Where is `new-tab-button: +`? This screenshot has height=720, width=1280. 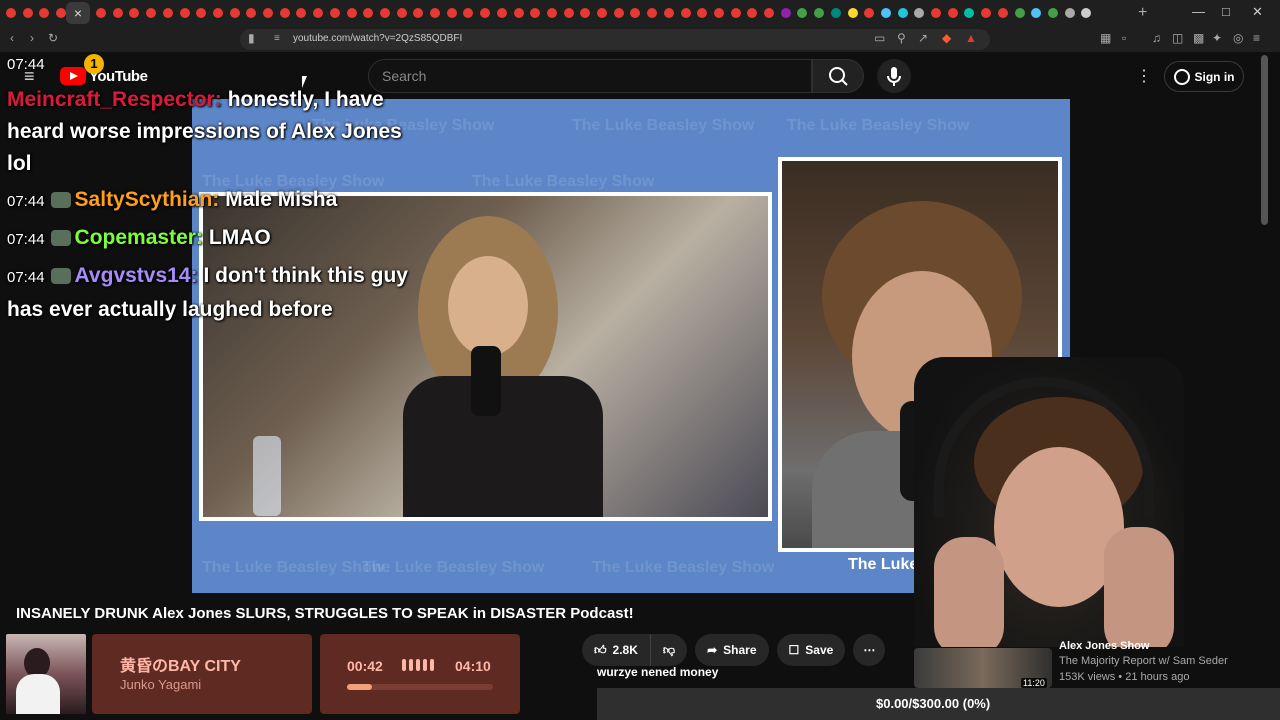
new-tab-button: + is located at coordinates (1142, 13).